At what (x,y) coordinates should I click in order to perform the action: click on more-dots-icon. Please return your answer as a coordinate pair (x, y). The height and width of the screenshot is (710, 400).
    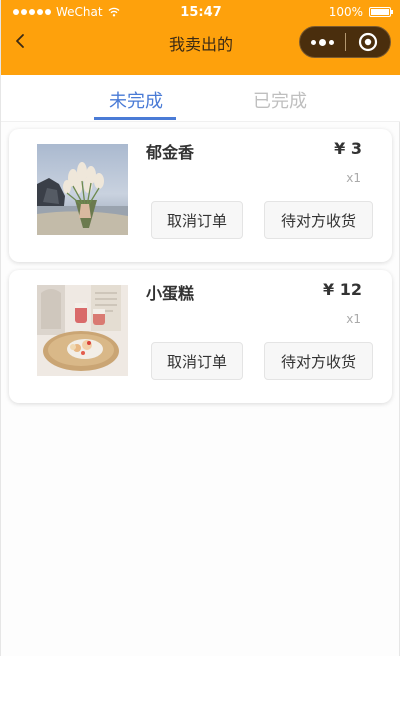
    Looking at the image, I should click on (313, 42).